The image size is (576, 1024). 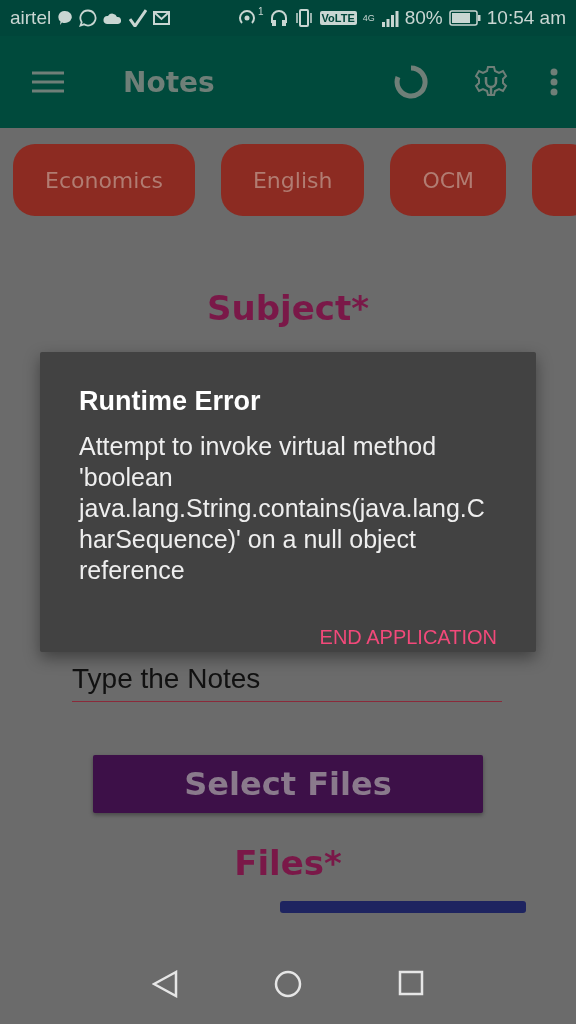 I want to click on cloud-icon, so click(x=113, y=18).